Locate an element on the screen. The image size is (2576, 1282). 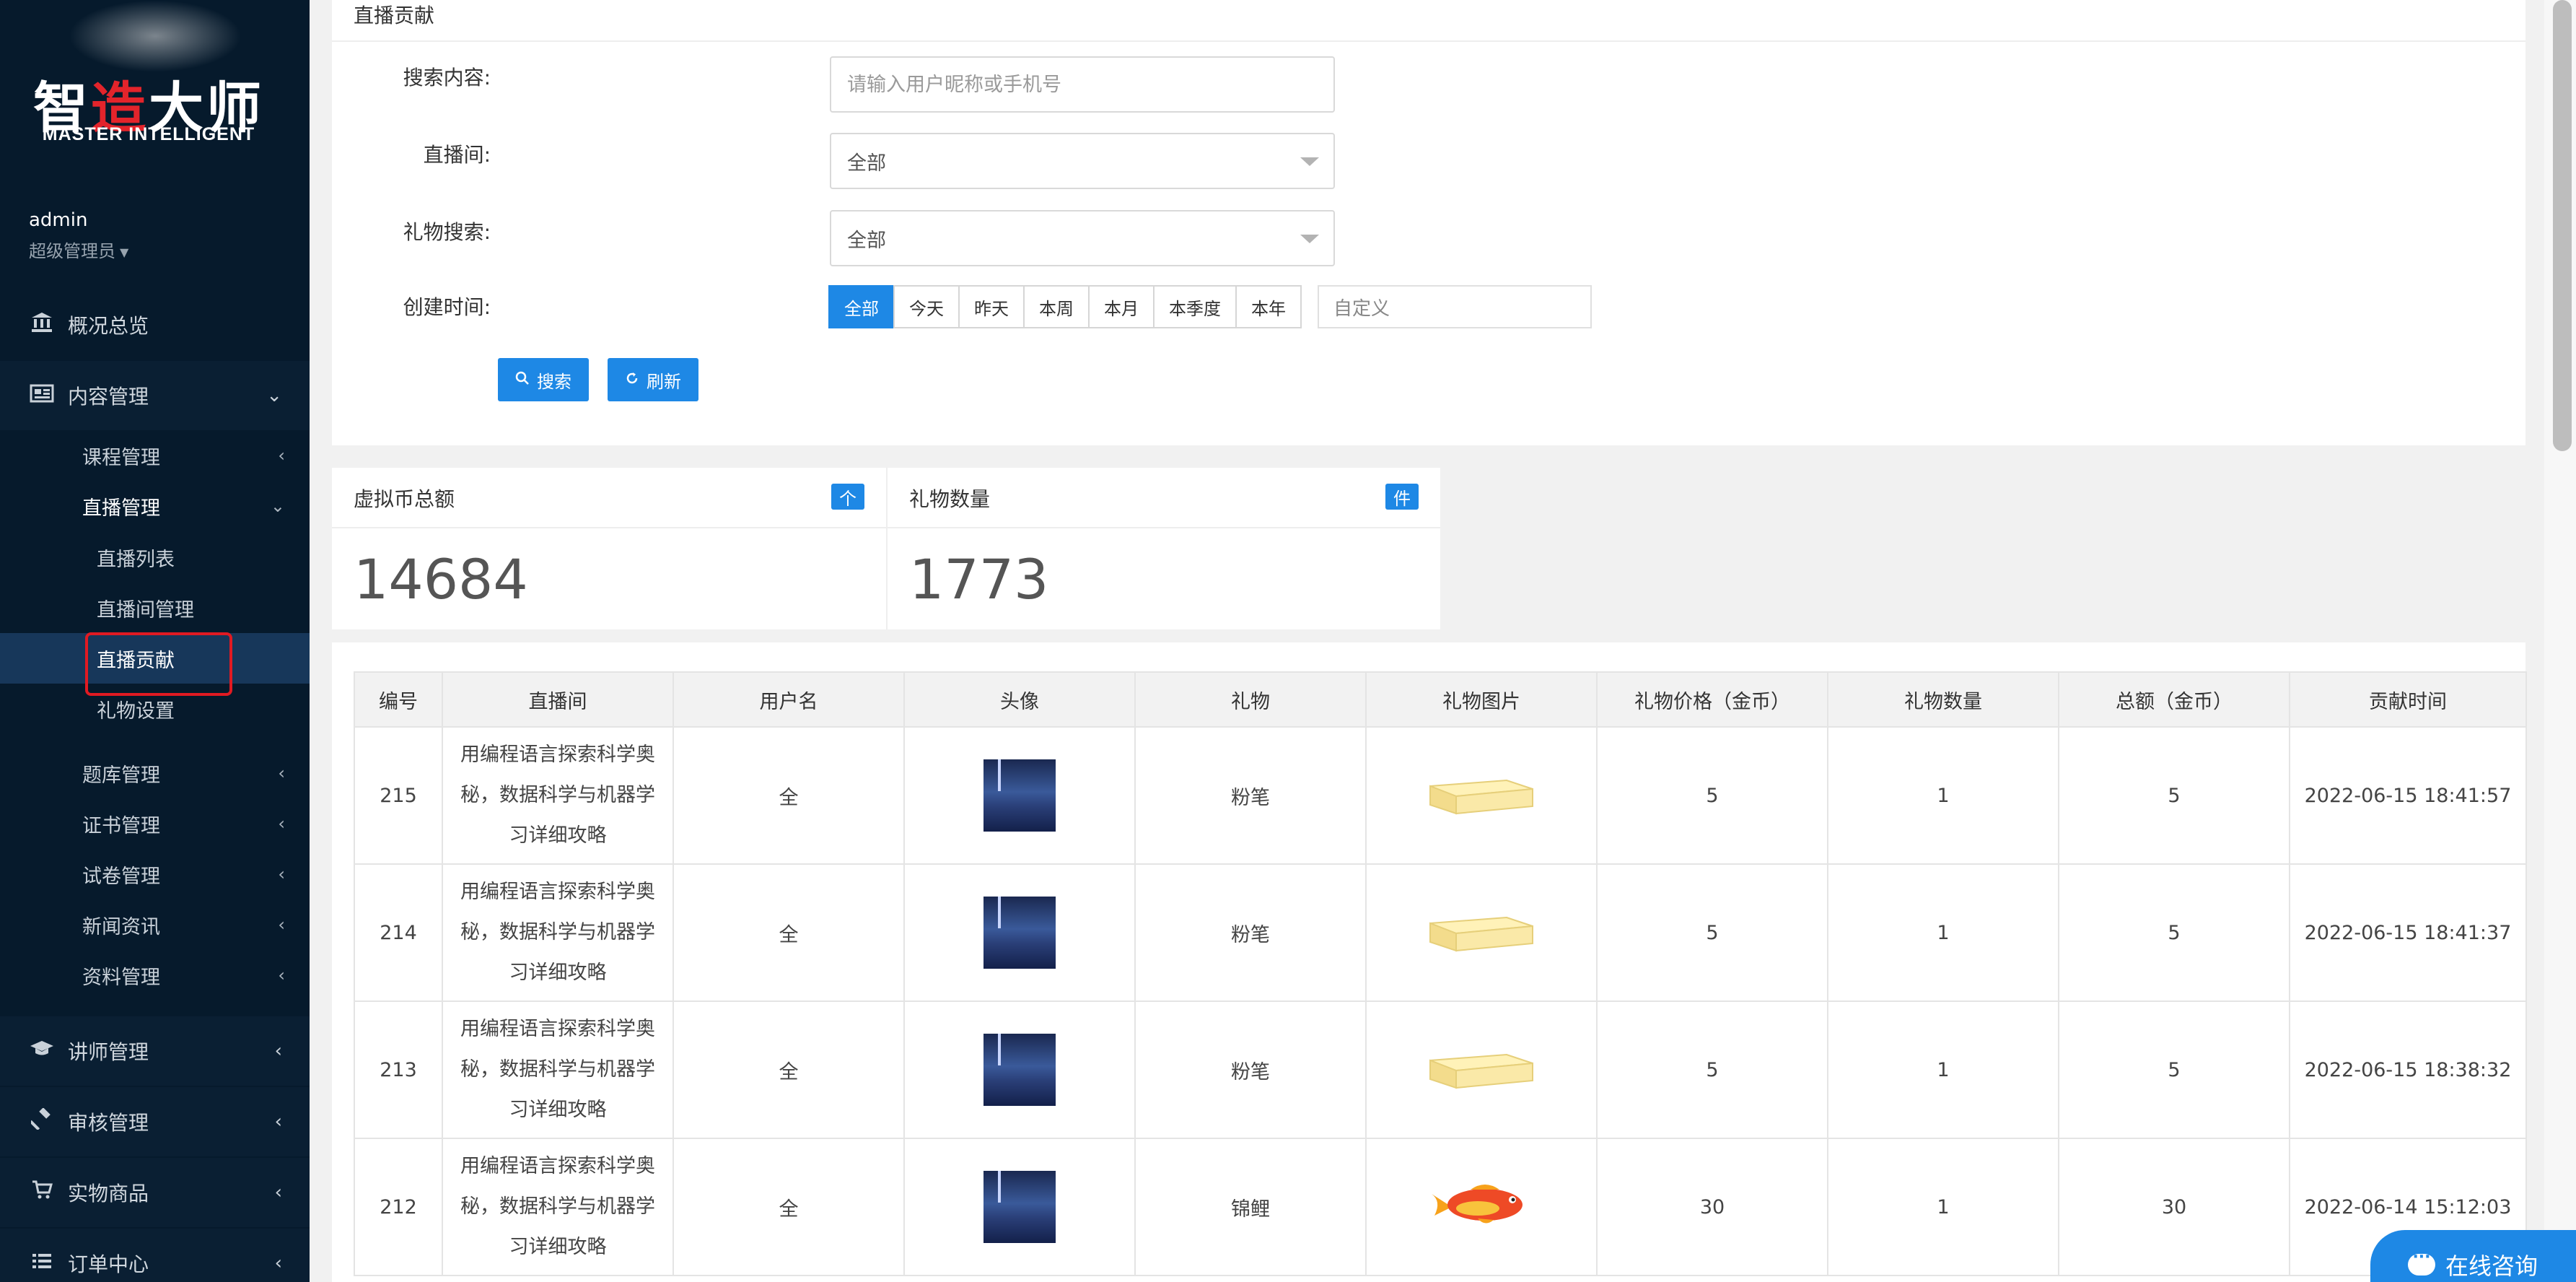
chalk-gift-image is located at coordinates (1481, 1070).